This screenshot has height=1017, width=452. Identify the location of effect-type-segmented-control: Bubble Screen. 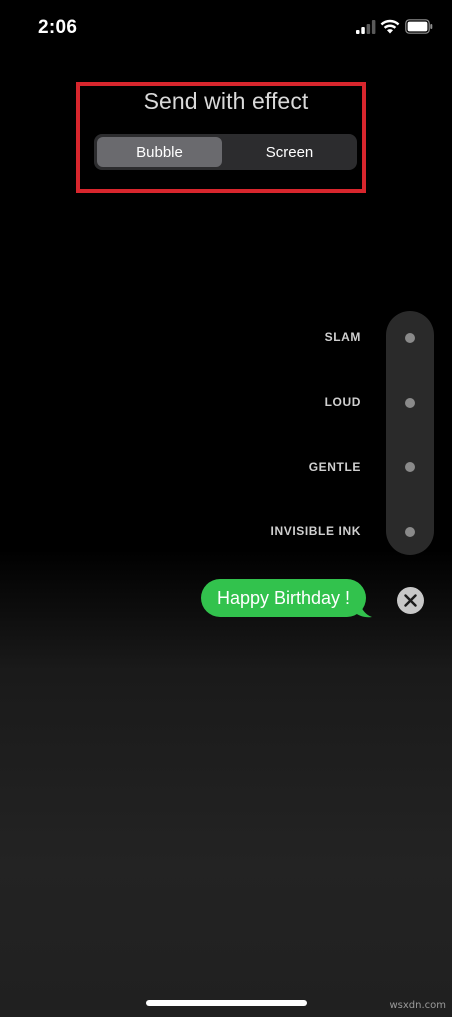
(225, 152).